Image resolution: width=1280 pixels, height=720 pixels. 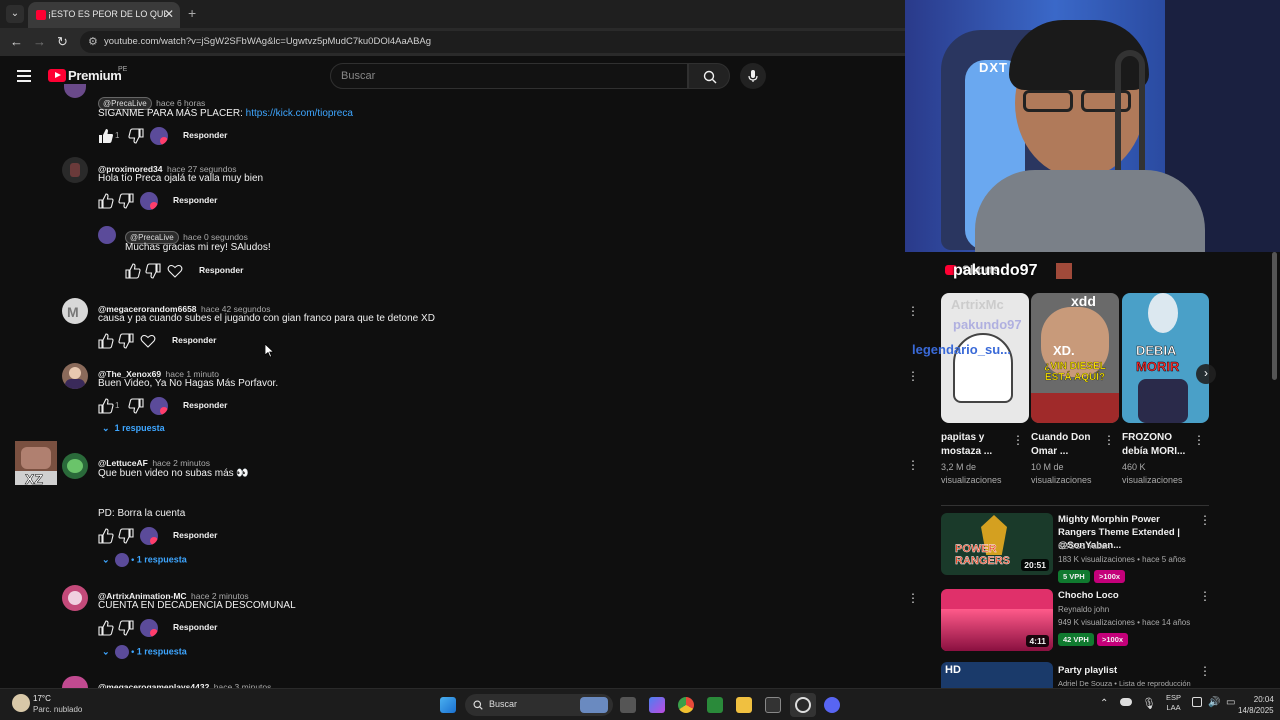 What do you see at coordinates (1206, 374) in the screenshot?
I see `shorts-next-arrow-icon: ›` at bounding box center [1206, 374].